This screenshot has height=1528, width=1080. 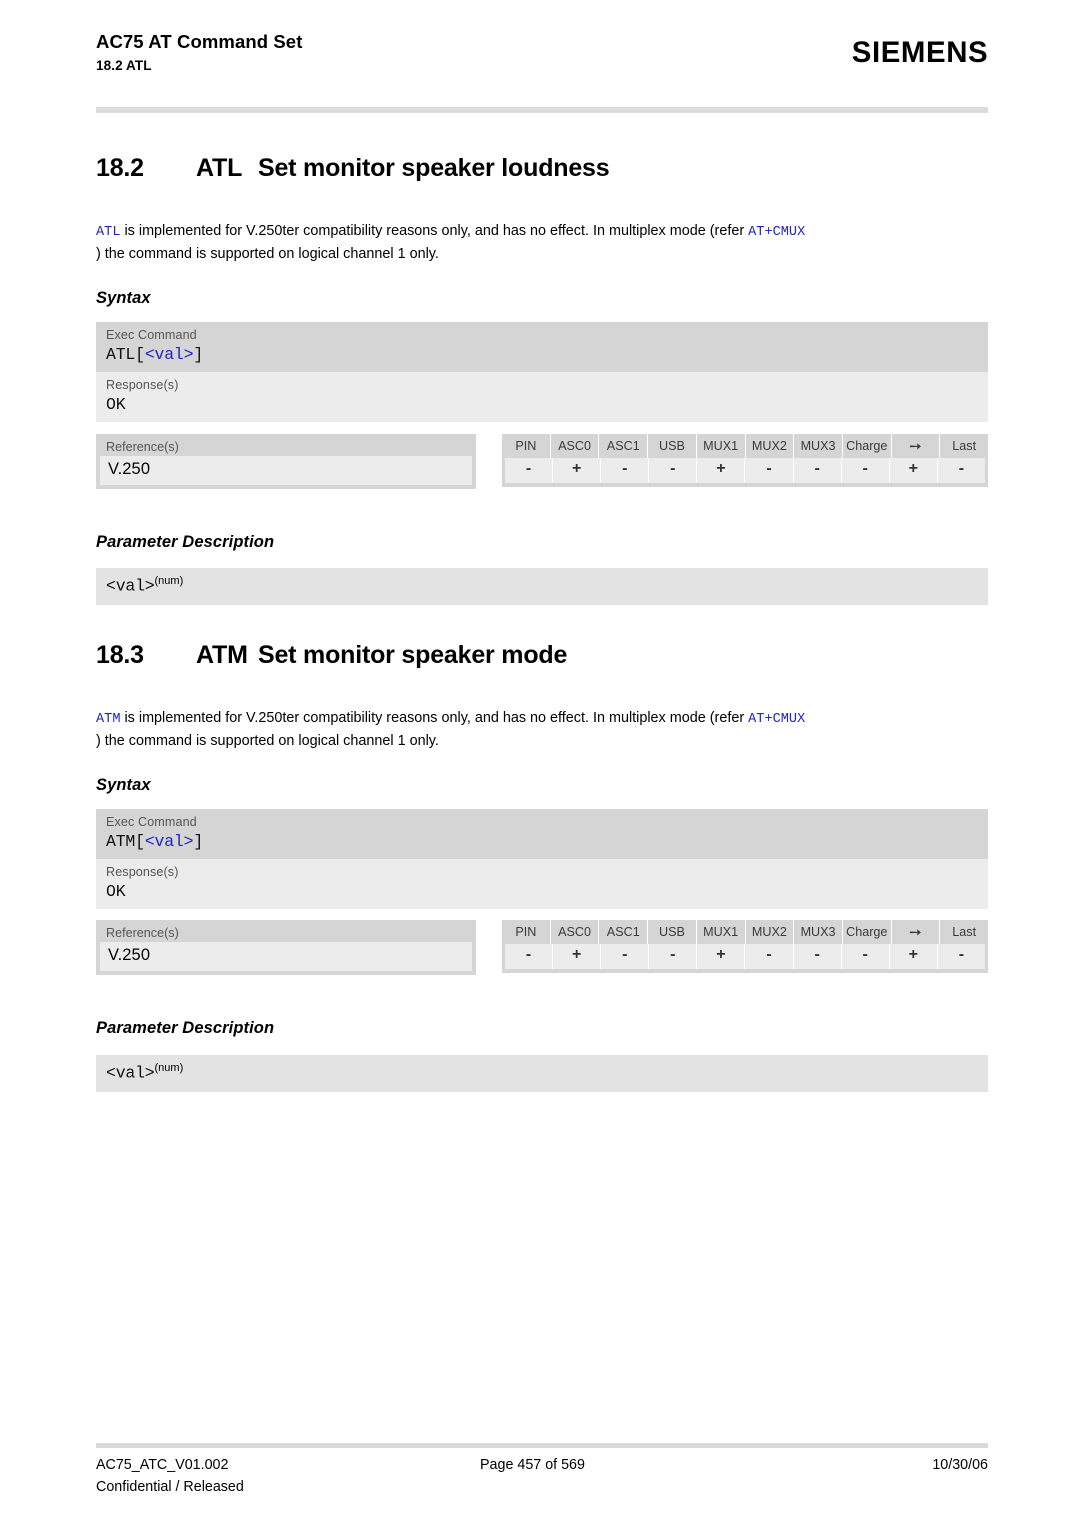 I want to click on syntax-table-18-2: Exec Command ATL[<val>] Response(s) OK, so click(x=542, y=372).